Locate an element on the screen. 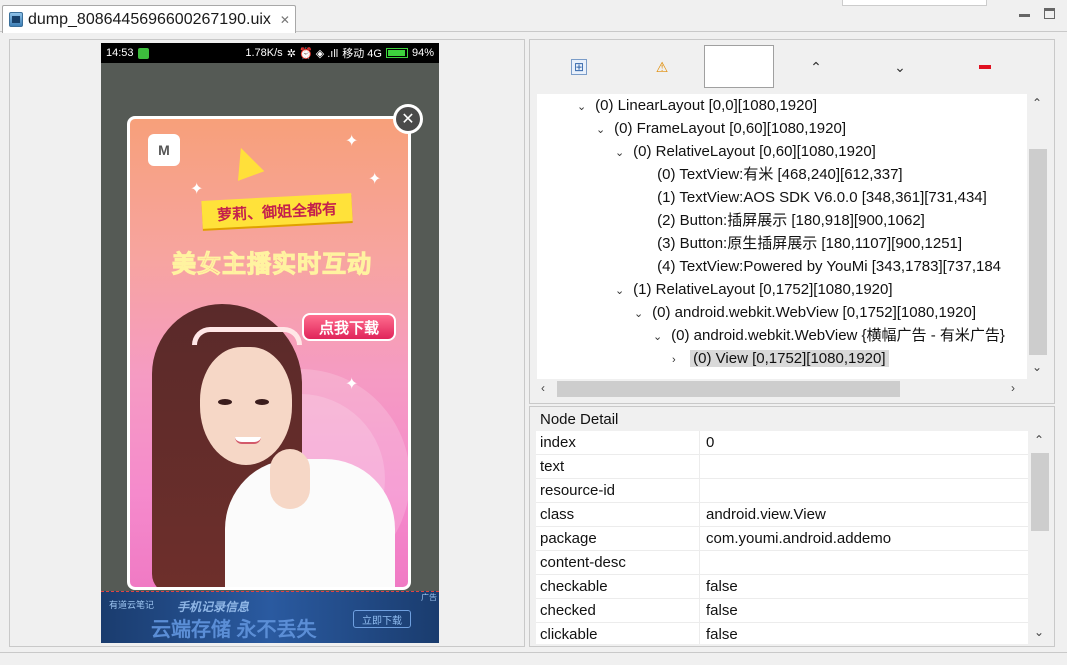 The image size is (1067, 665). editor-tab: dump_8086445696600267190.uix ✕ is located at coordinates (149, 19).